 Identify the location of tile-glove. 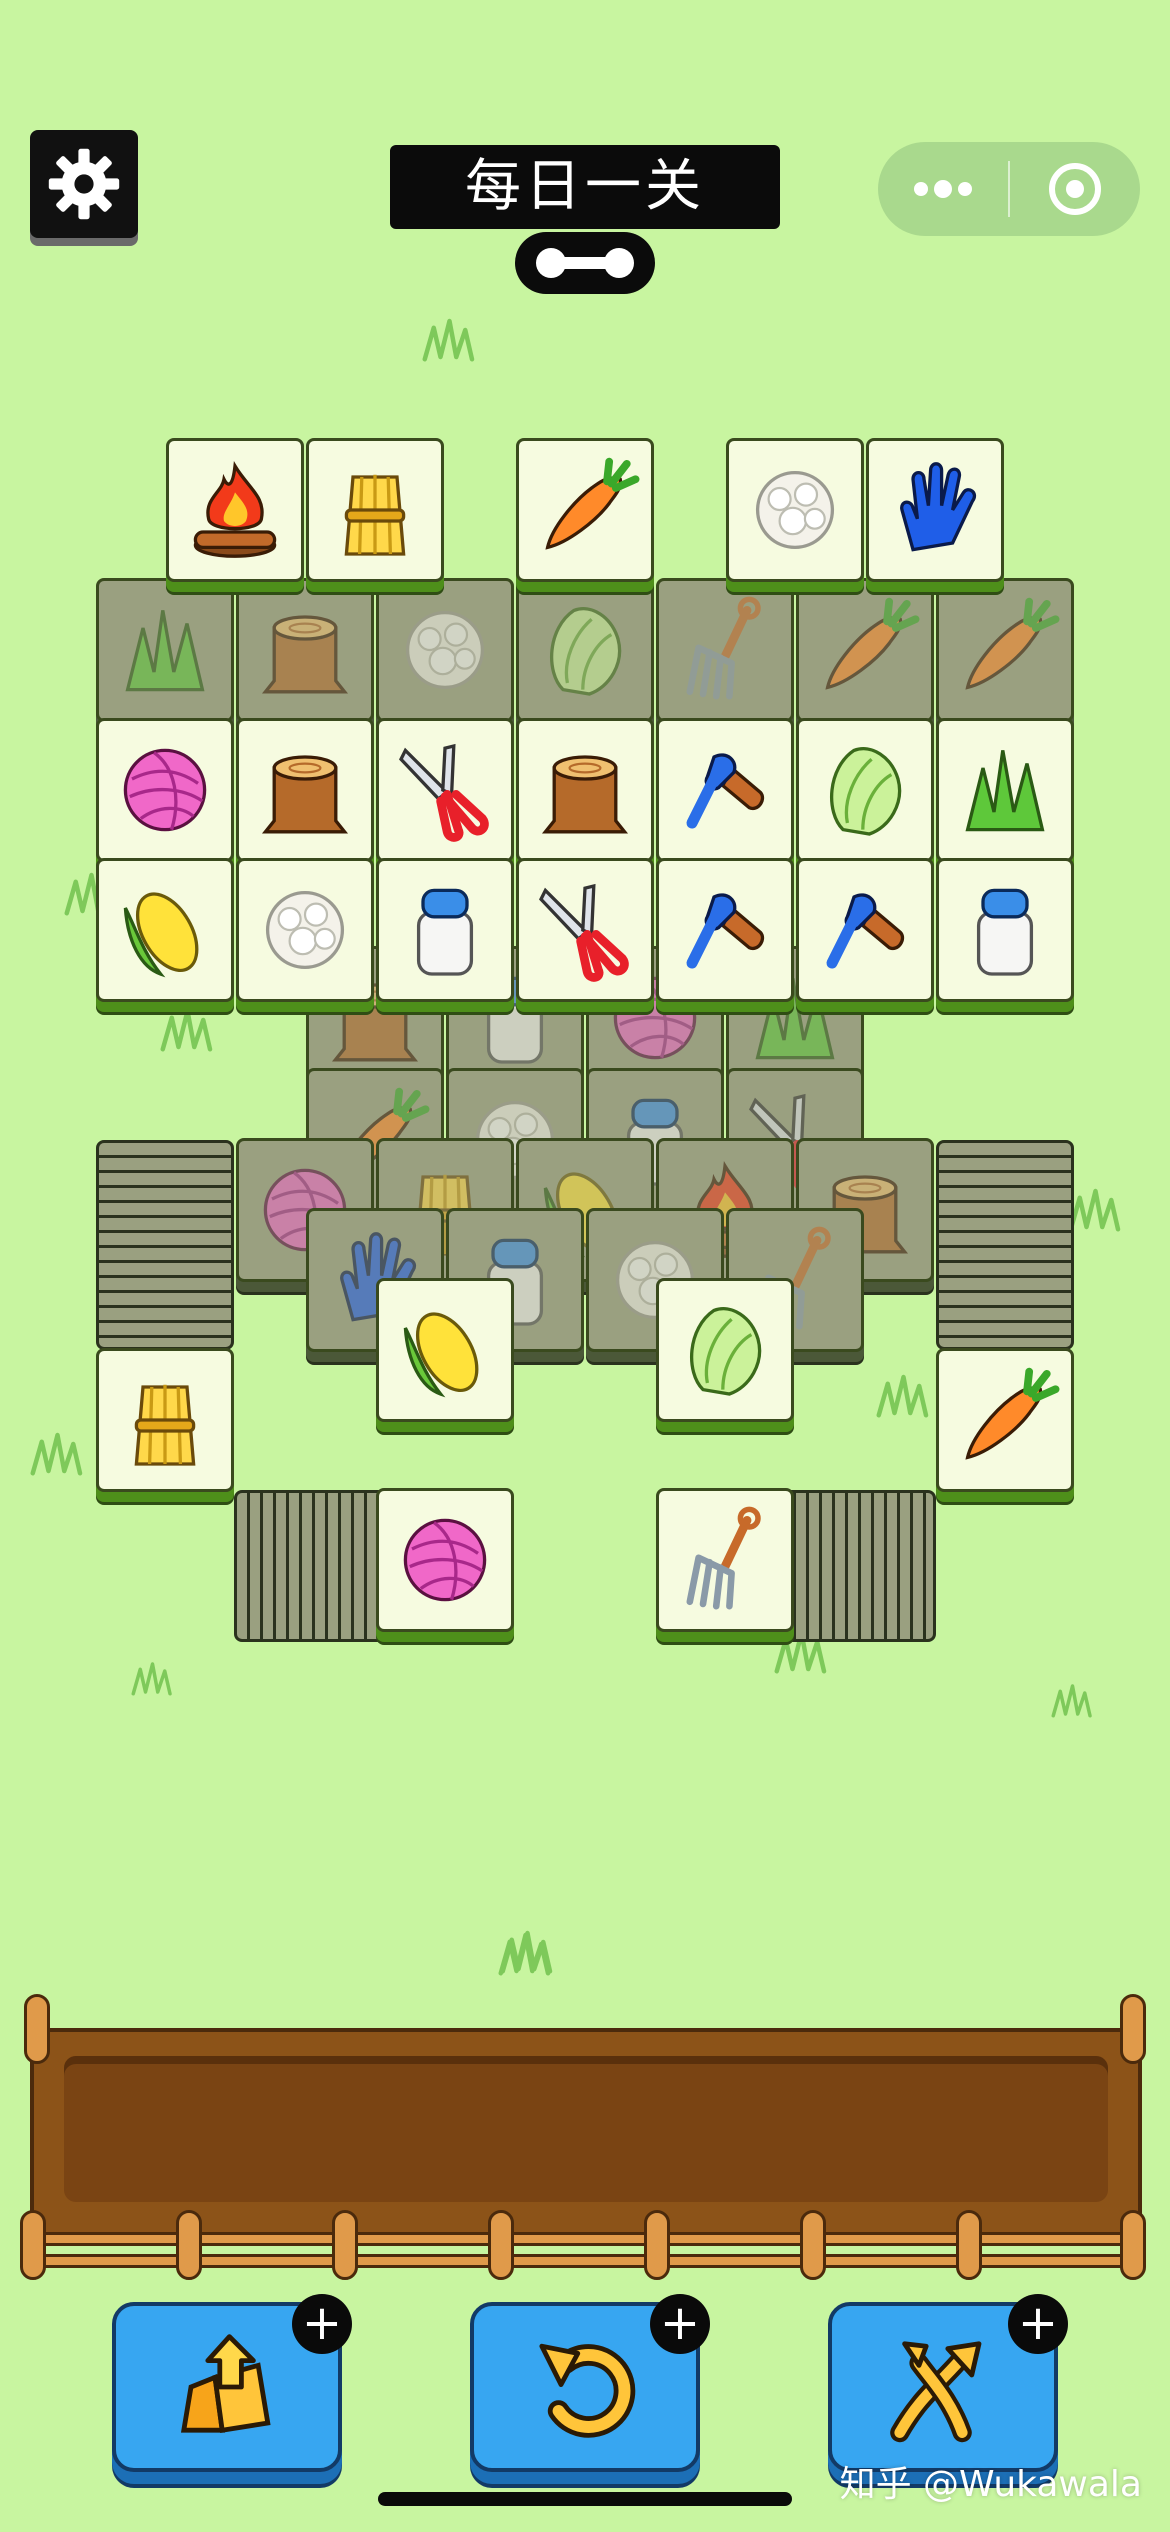
(935, 510).